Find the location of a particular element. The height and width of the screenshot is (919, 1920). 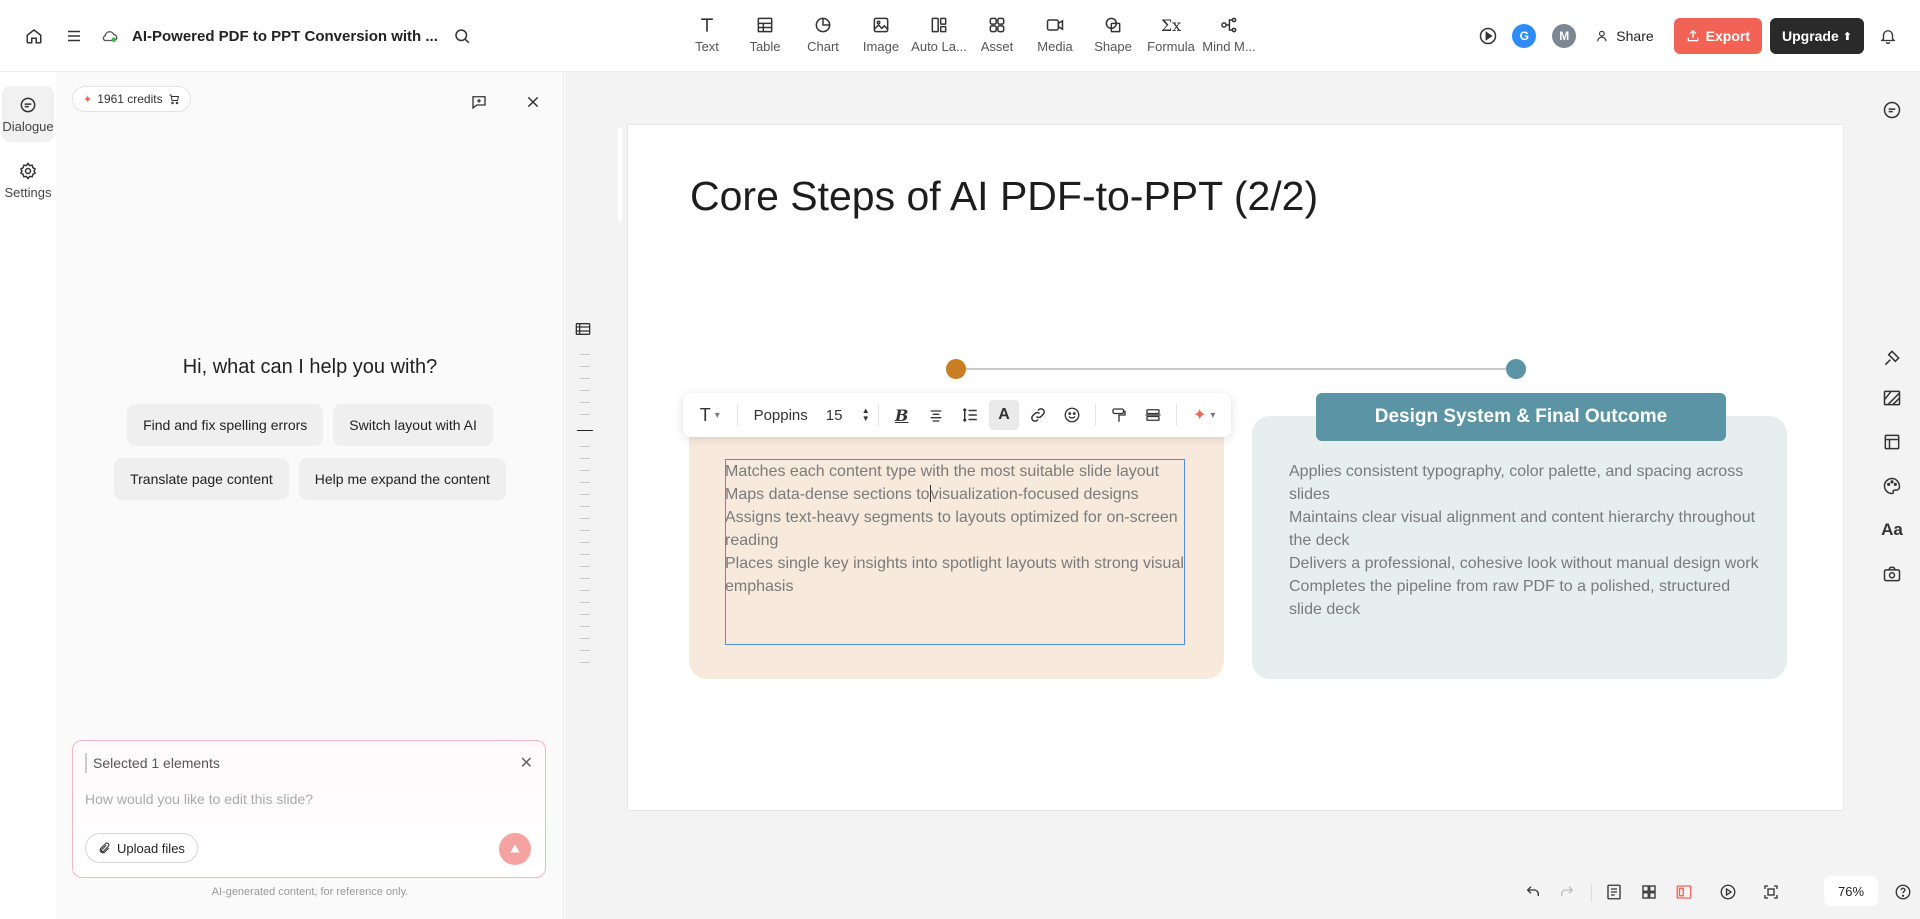

credits-badge: ✦ 1961 credits is located at coordinates (131, 99).